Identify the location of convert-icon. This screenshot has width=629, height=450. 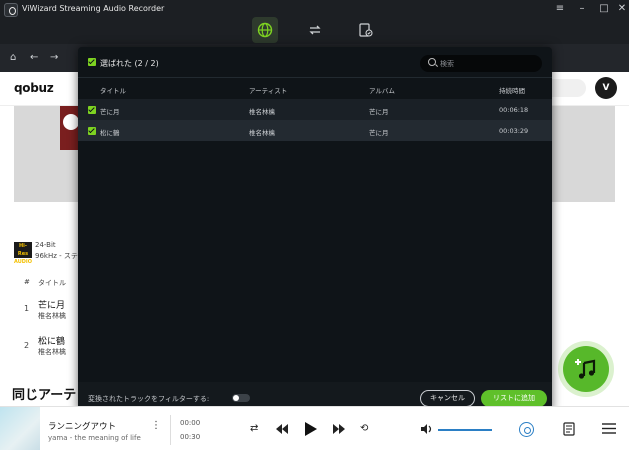
(315, 30).